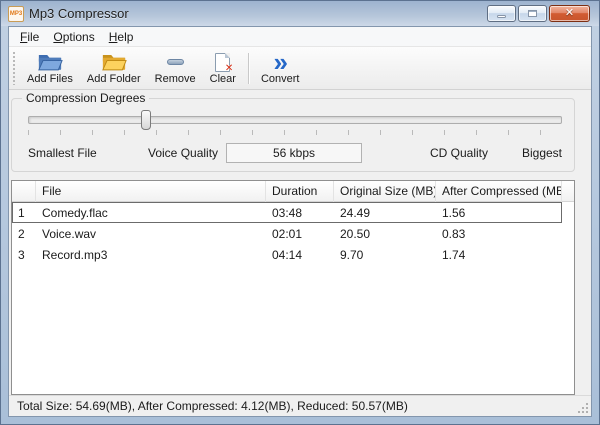 This screenshot has height=425, width=600. I want to click on column-header-file: File, so click(151, 191).